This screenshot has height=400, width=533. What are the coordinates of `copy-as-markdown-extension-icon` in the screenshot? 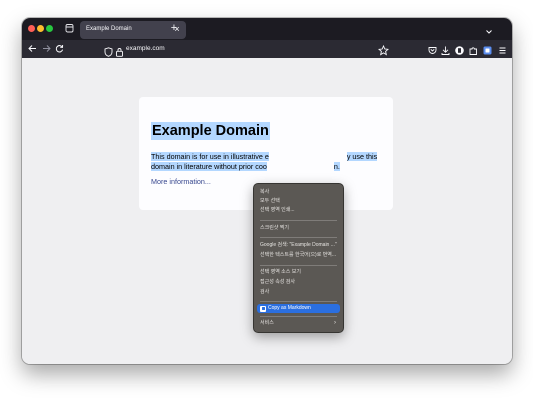 It's located at (487, 49).